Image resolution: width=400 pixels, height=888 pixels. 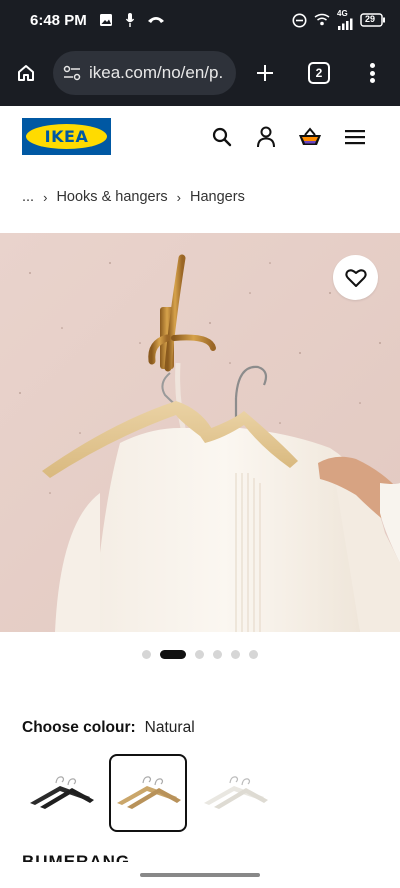 I want to click on more-icon, so click(x=372, y=73).